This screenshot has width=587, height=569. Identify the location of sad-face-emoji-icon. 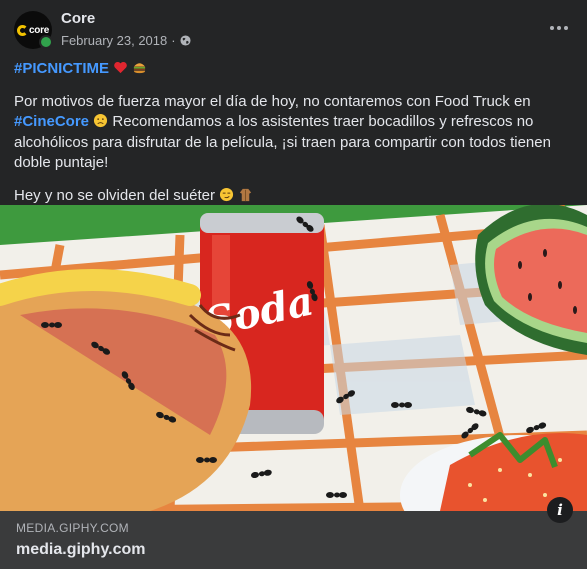
(101, 120).